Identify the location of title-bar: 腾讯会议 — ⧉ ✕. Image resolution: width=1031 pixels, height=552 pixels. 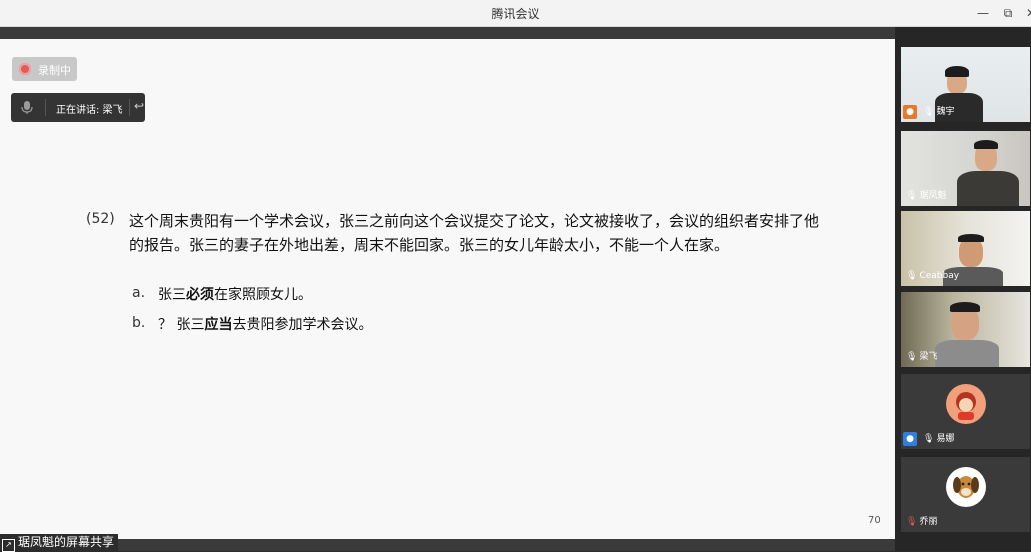
(515, 13).